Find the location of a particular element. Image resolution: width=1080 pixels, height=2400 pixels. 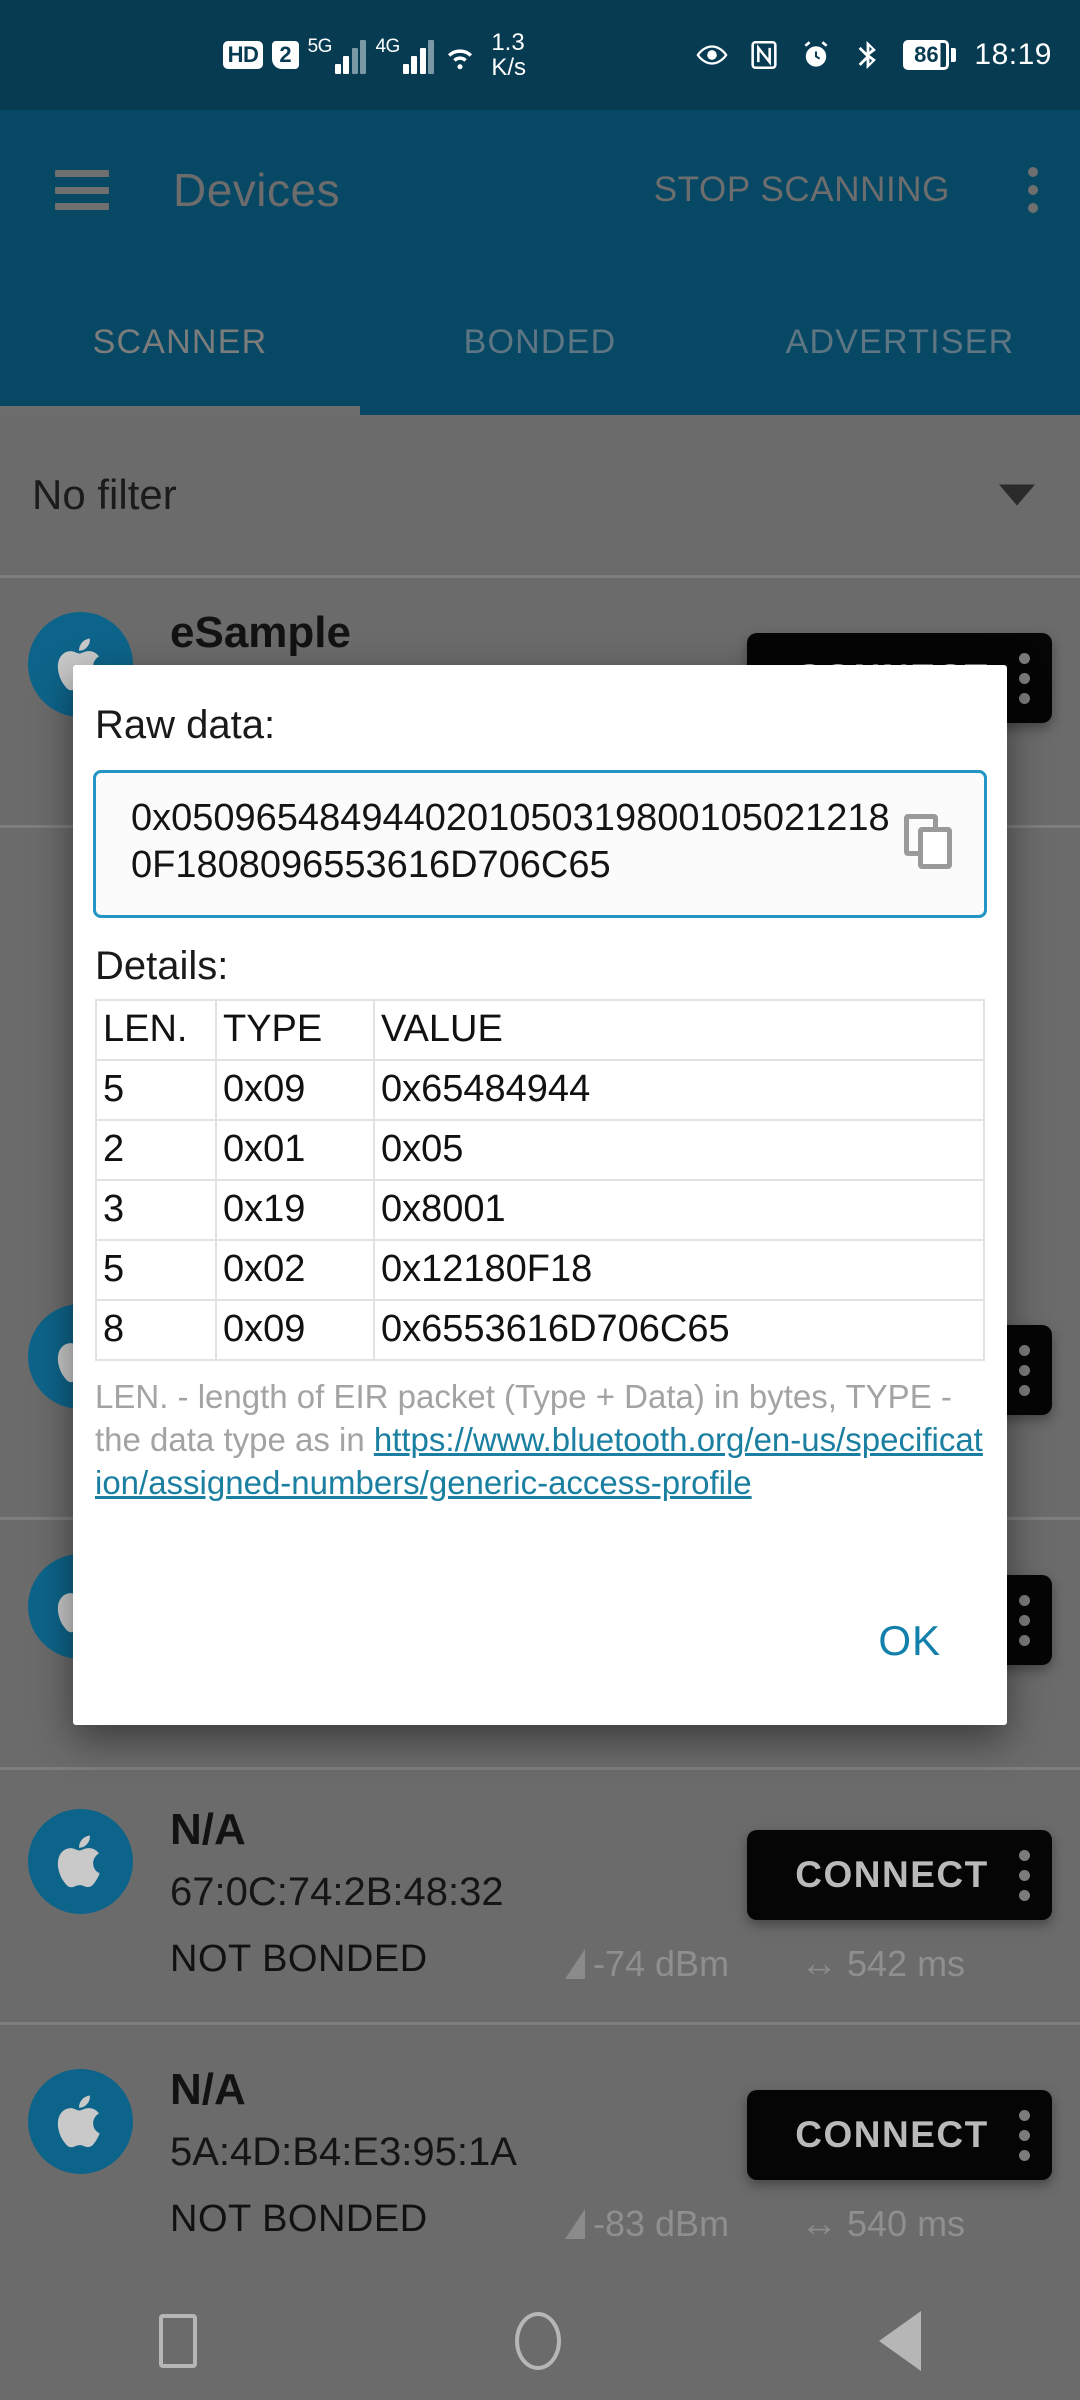

table-row: 8 0x09 0x6553616D706C65 is located at coordinates (540, 1330).